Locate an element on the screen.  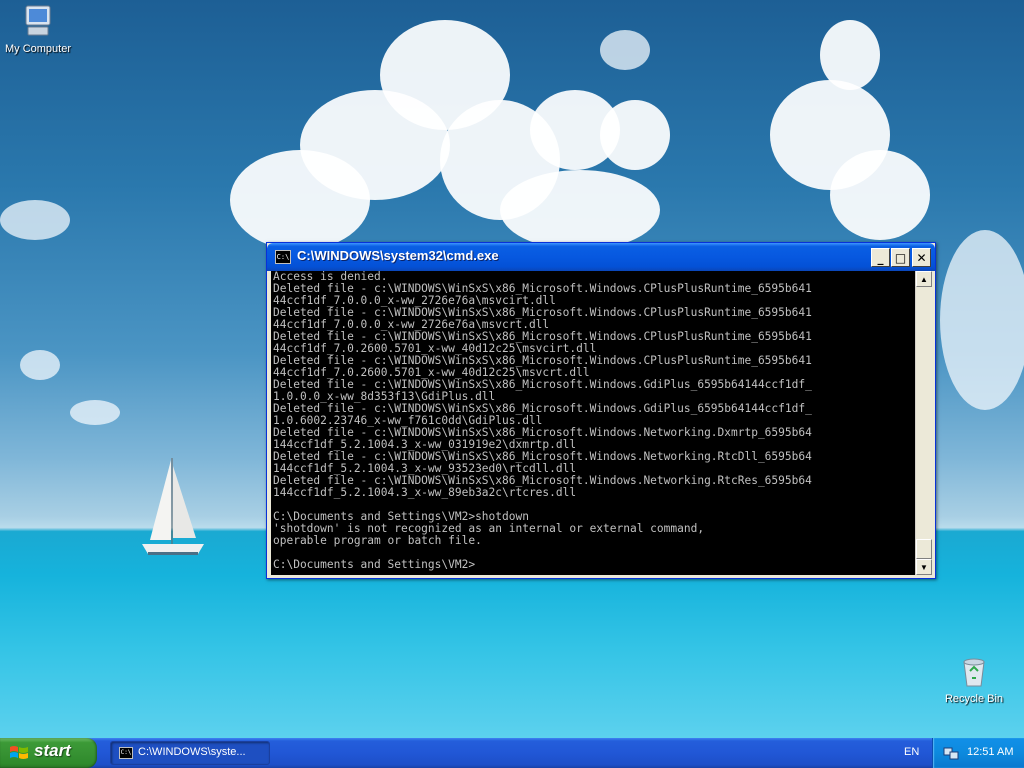
minimize-button: _ is located at coordinates (880, 257).